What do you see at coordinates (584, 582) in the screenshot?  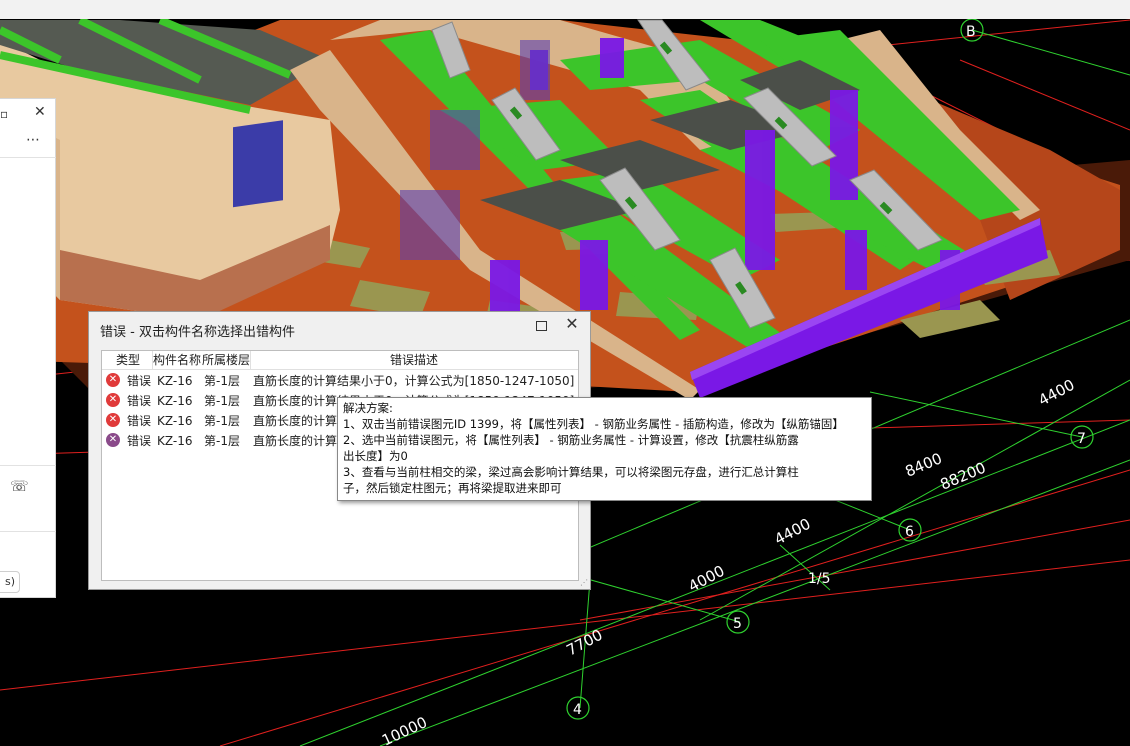 I see `resize-grip-icon: ⋰` at bounding box center [584, 582].